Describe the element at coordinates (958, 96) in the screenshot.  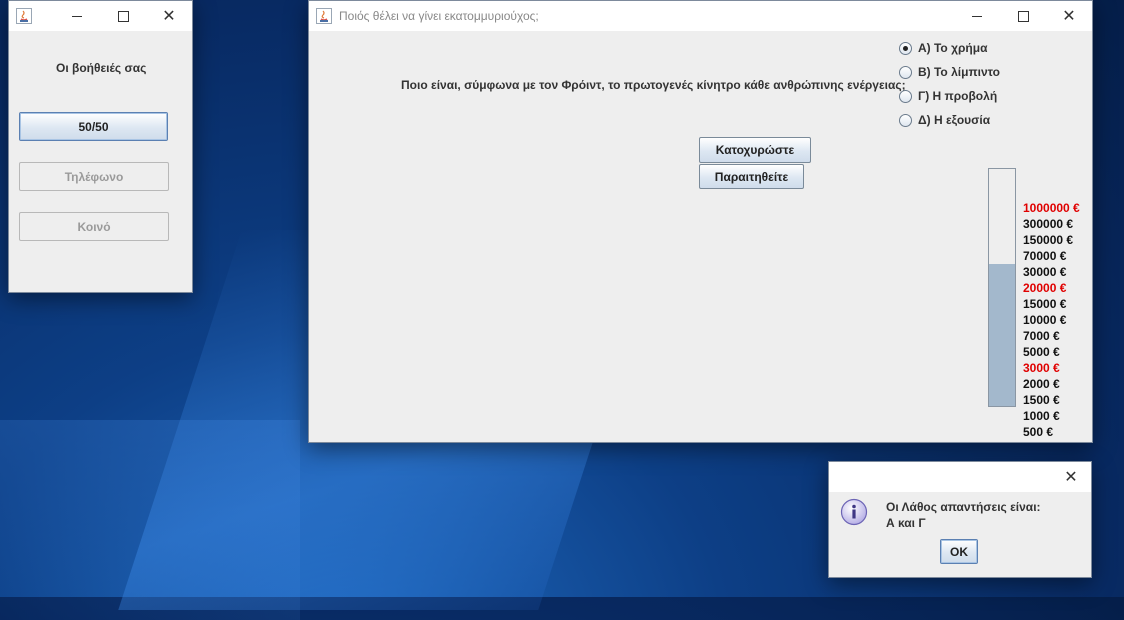
I see `answer-c-label: Γ) Η προβολή` at that location.